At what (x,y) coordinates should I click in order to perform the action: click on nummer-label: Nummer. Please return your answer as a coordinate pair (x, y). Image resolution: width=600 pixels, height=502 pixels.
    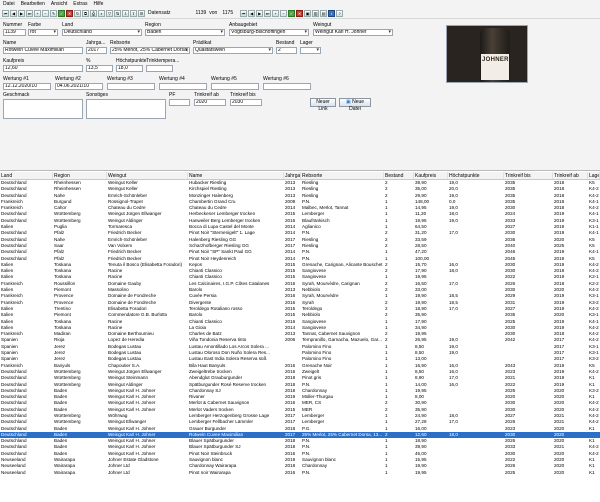
    Looking at the image, I should click on (13, 25).